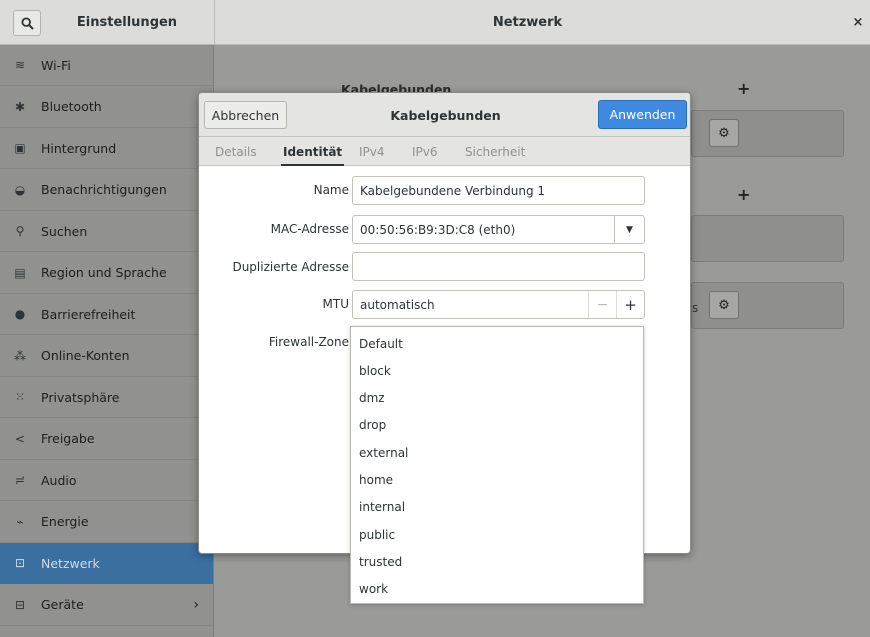  Describe the element at coordinates (20, 397) in the screenshot. I see `privacy-icon: ⁙` at that location.